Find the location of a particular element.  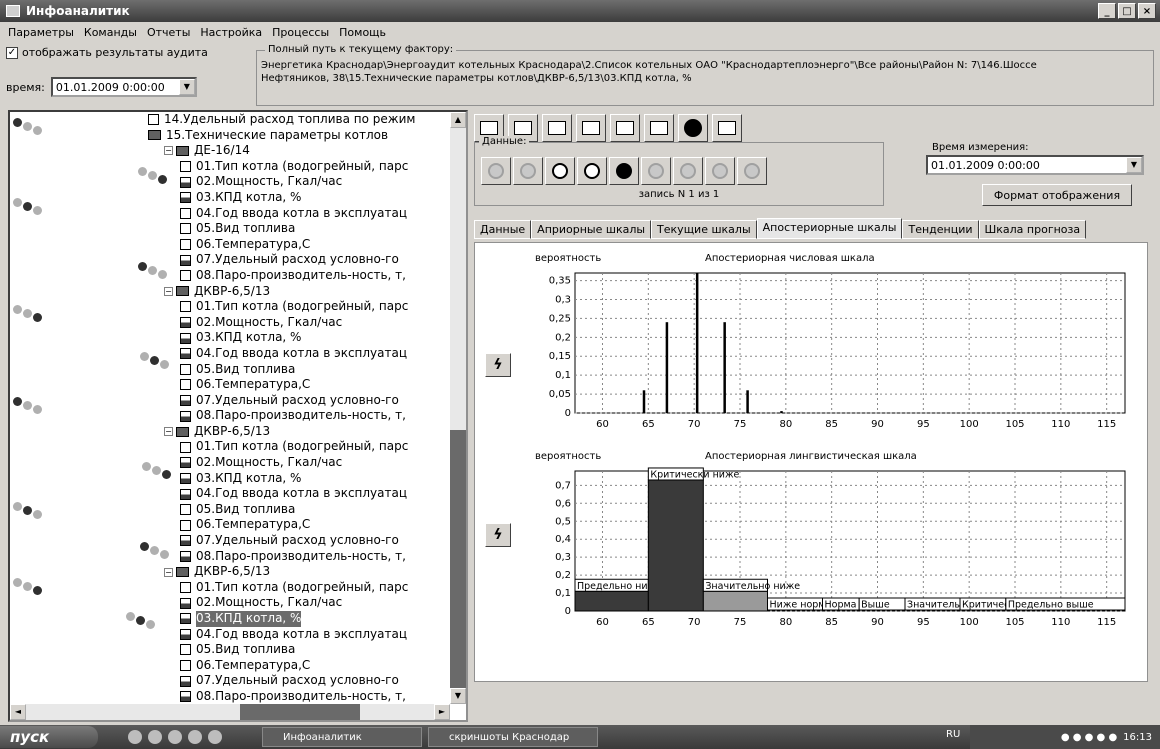

menu-parameters: Параметры is located at coordinates (41, 32).